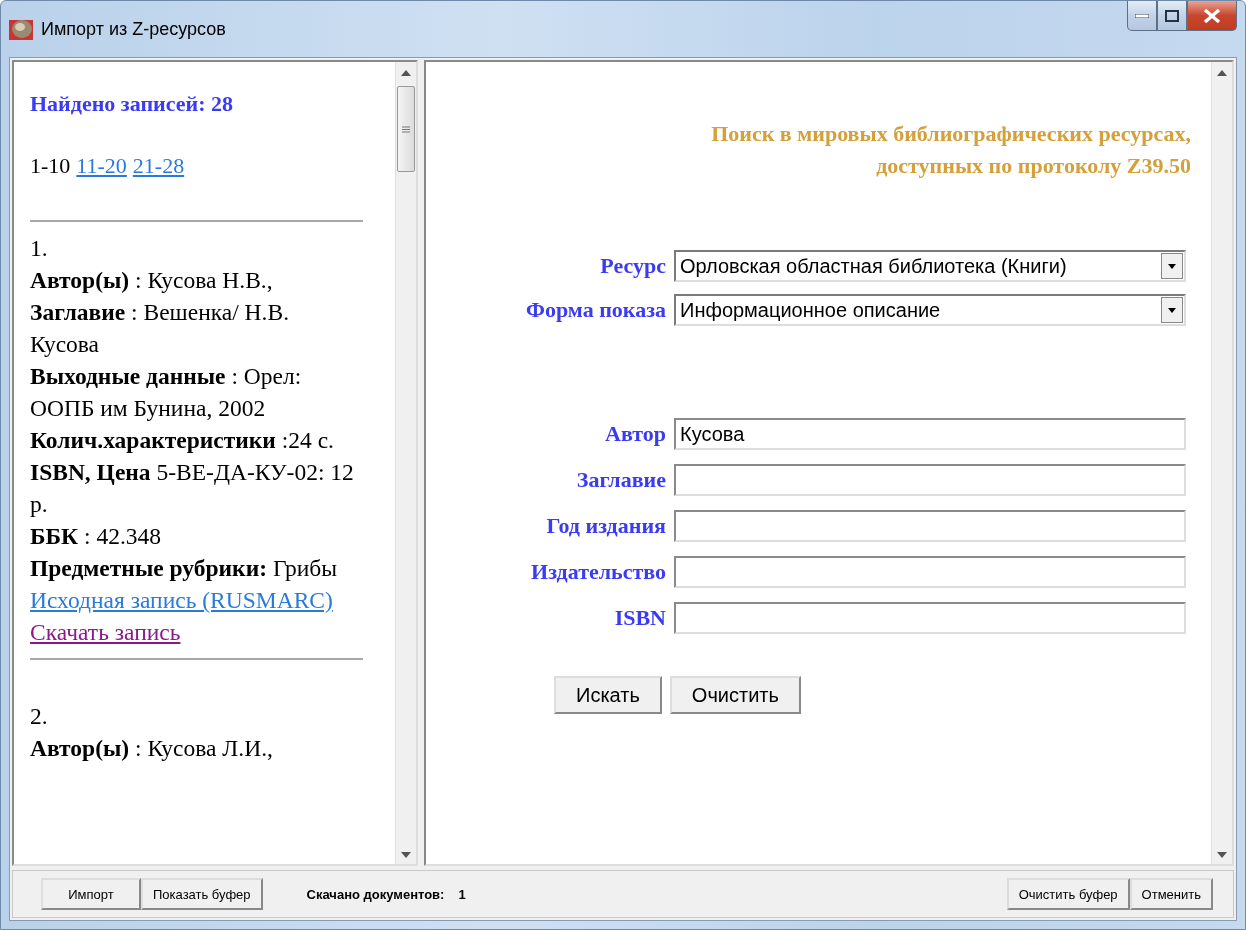  What do you see at coordinates (462, 894) in the screenshot?
I see `status-value: 1` at bounding box center [462, 894].